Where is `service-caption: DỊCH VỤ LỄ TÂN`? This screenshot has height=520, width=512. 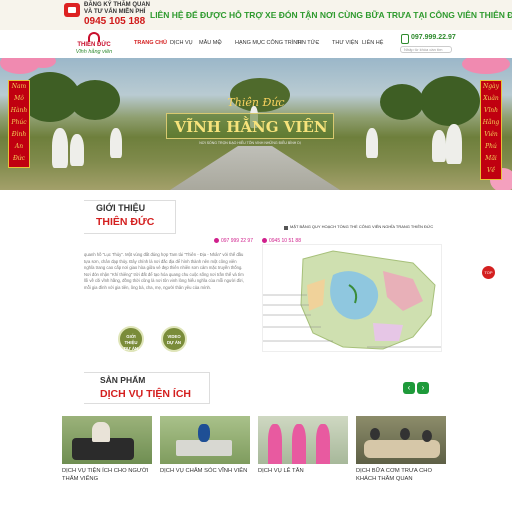 service-caption: DỊCH VỤ LỄ TÂN is located at coordinates (306, 471).